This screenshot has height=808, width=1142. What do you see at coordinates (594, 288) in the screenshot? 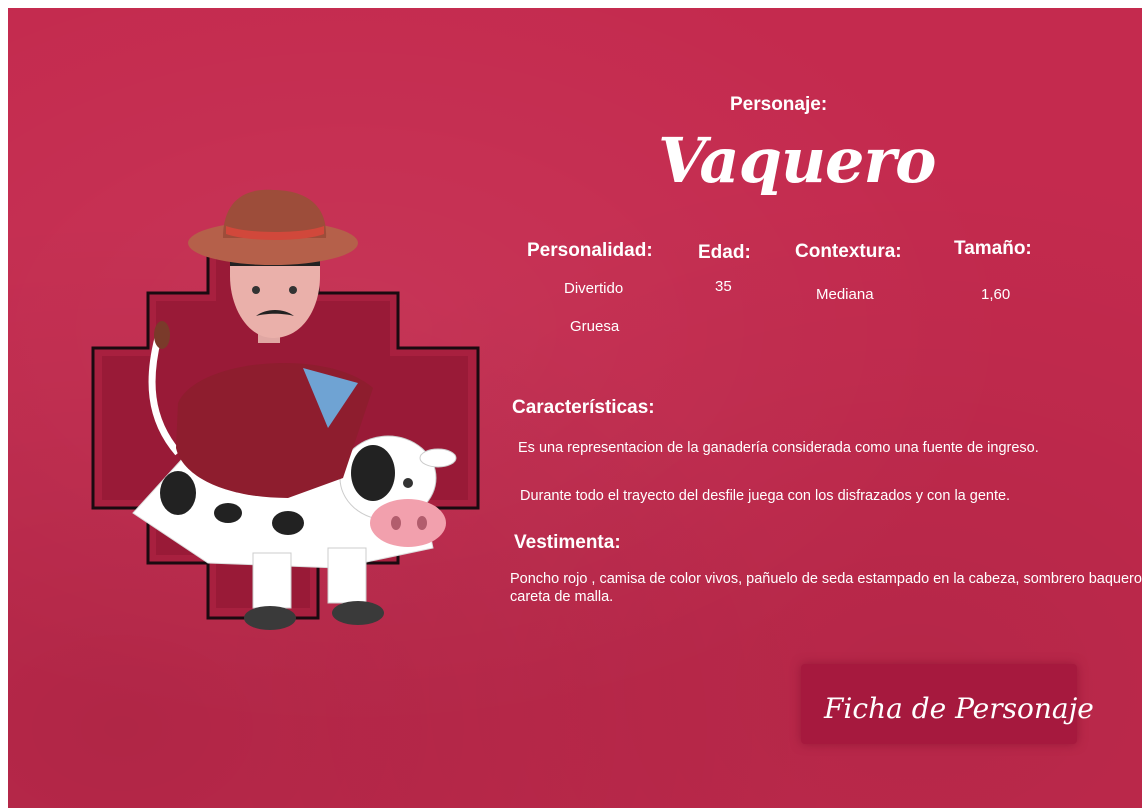
I see `personalidad-value: Divertido` at bounding box center [594, 288].